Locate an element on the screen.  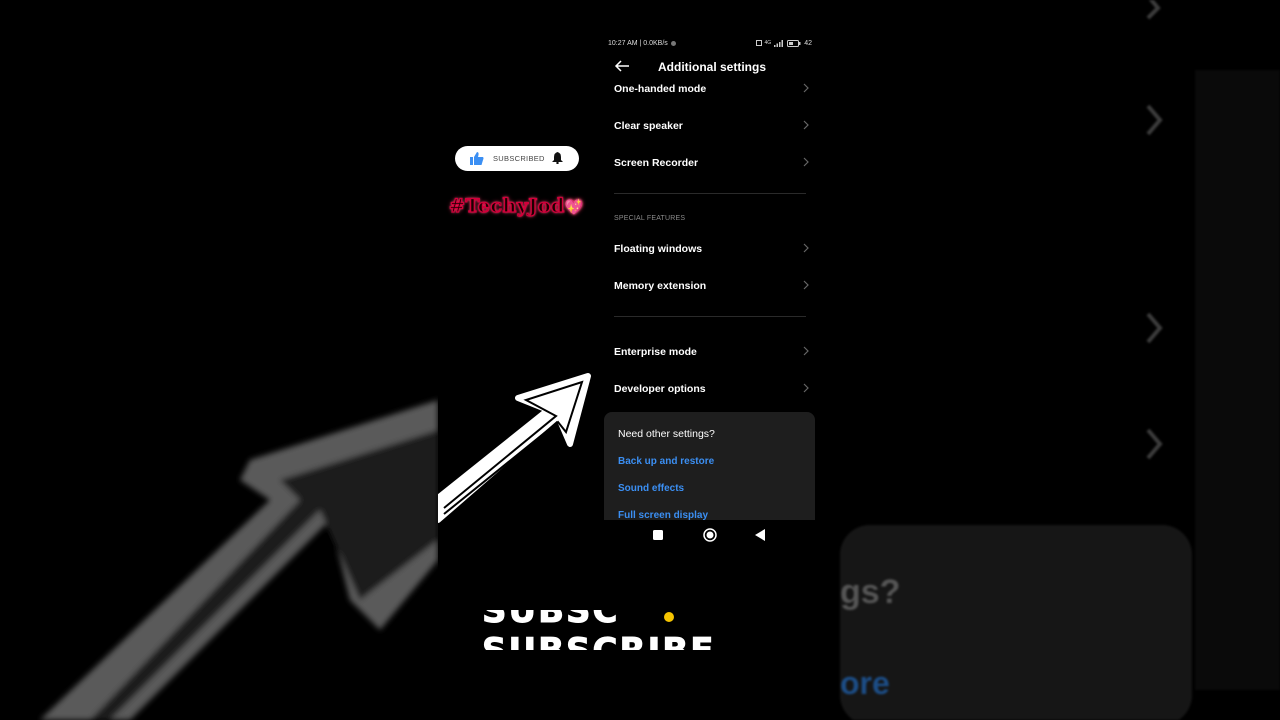
section-title-special-features: SPECIAL FEATURES is located at coordinates (650, 218).